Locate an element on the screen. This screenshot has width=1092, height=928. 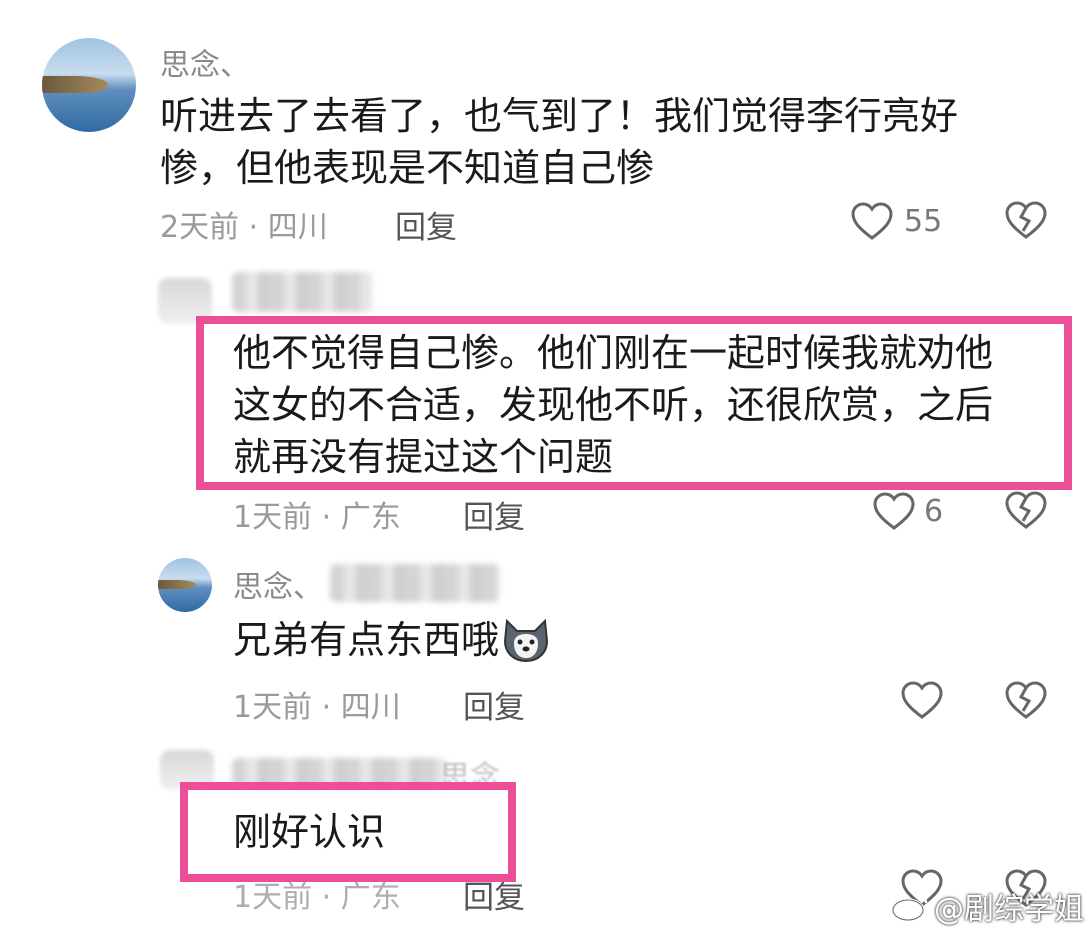
like-count: 55 is located at coordinates (923, 221).